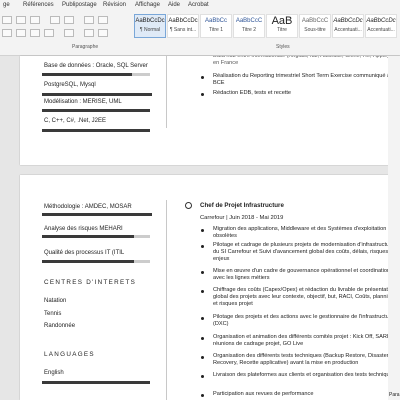 This screenshot has height=400, width=400. What do you see at coordinates (89, 20) in the screenshot?
I see `sort-button` at bounding box center [89, 20].